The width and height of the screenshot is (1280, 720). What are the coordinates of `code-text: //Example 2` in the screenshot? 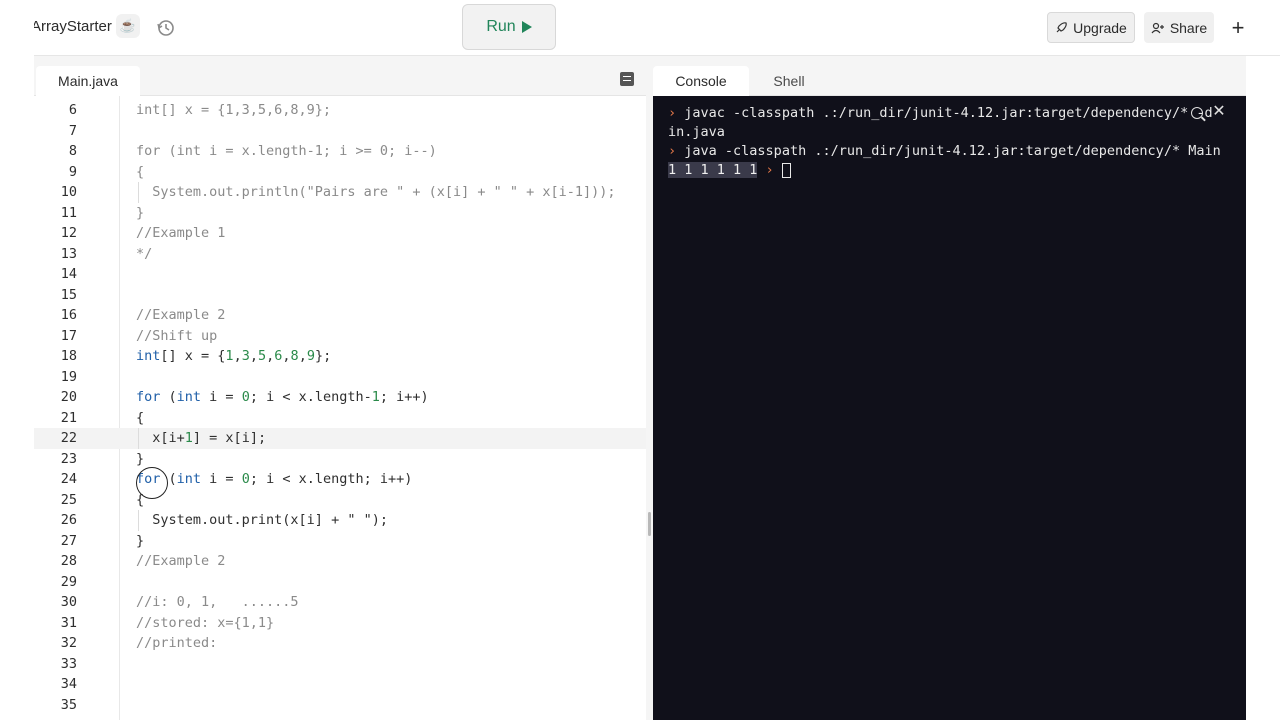 It's located at (181, 315).